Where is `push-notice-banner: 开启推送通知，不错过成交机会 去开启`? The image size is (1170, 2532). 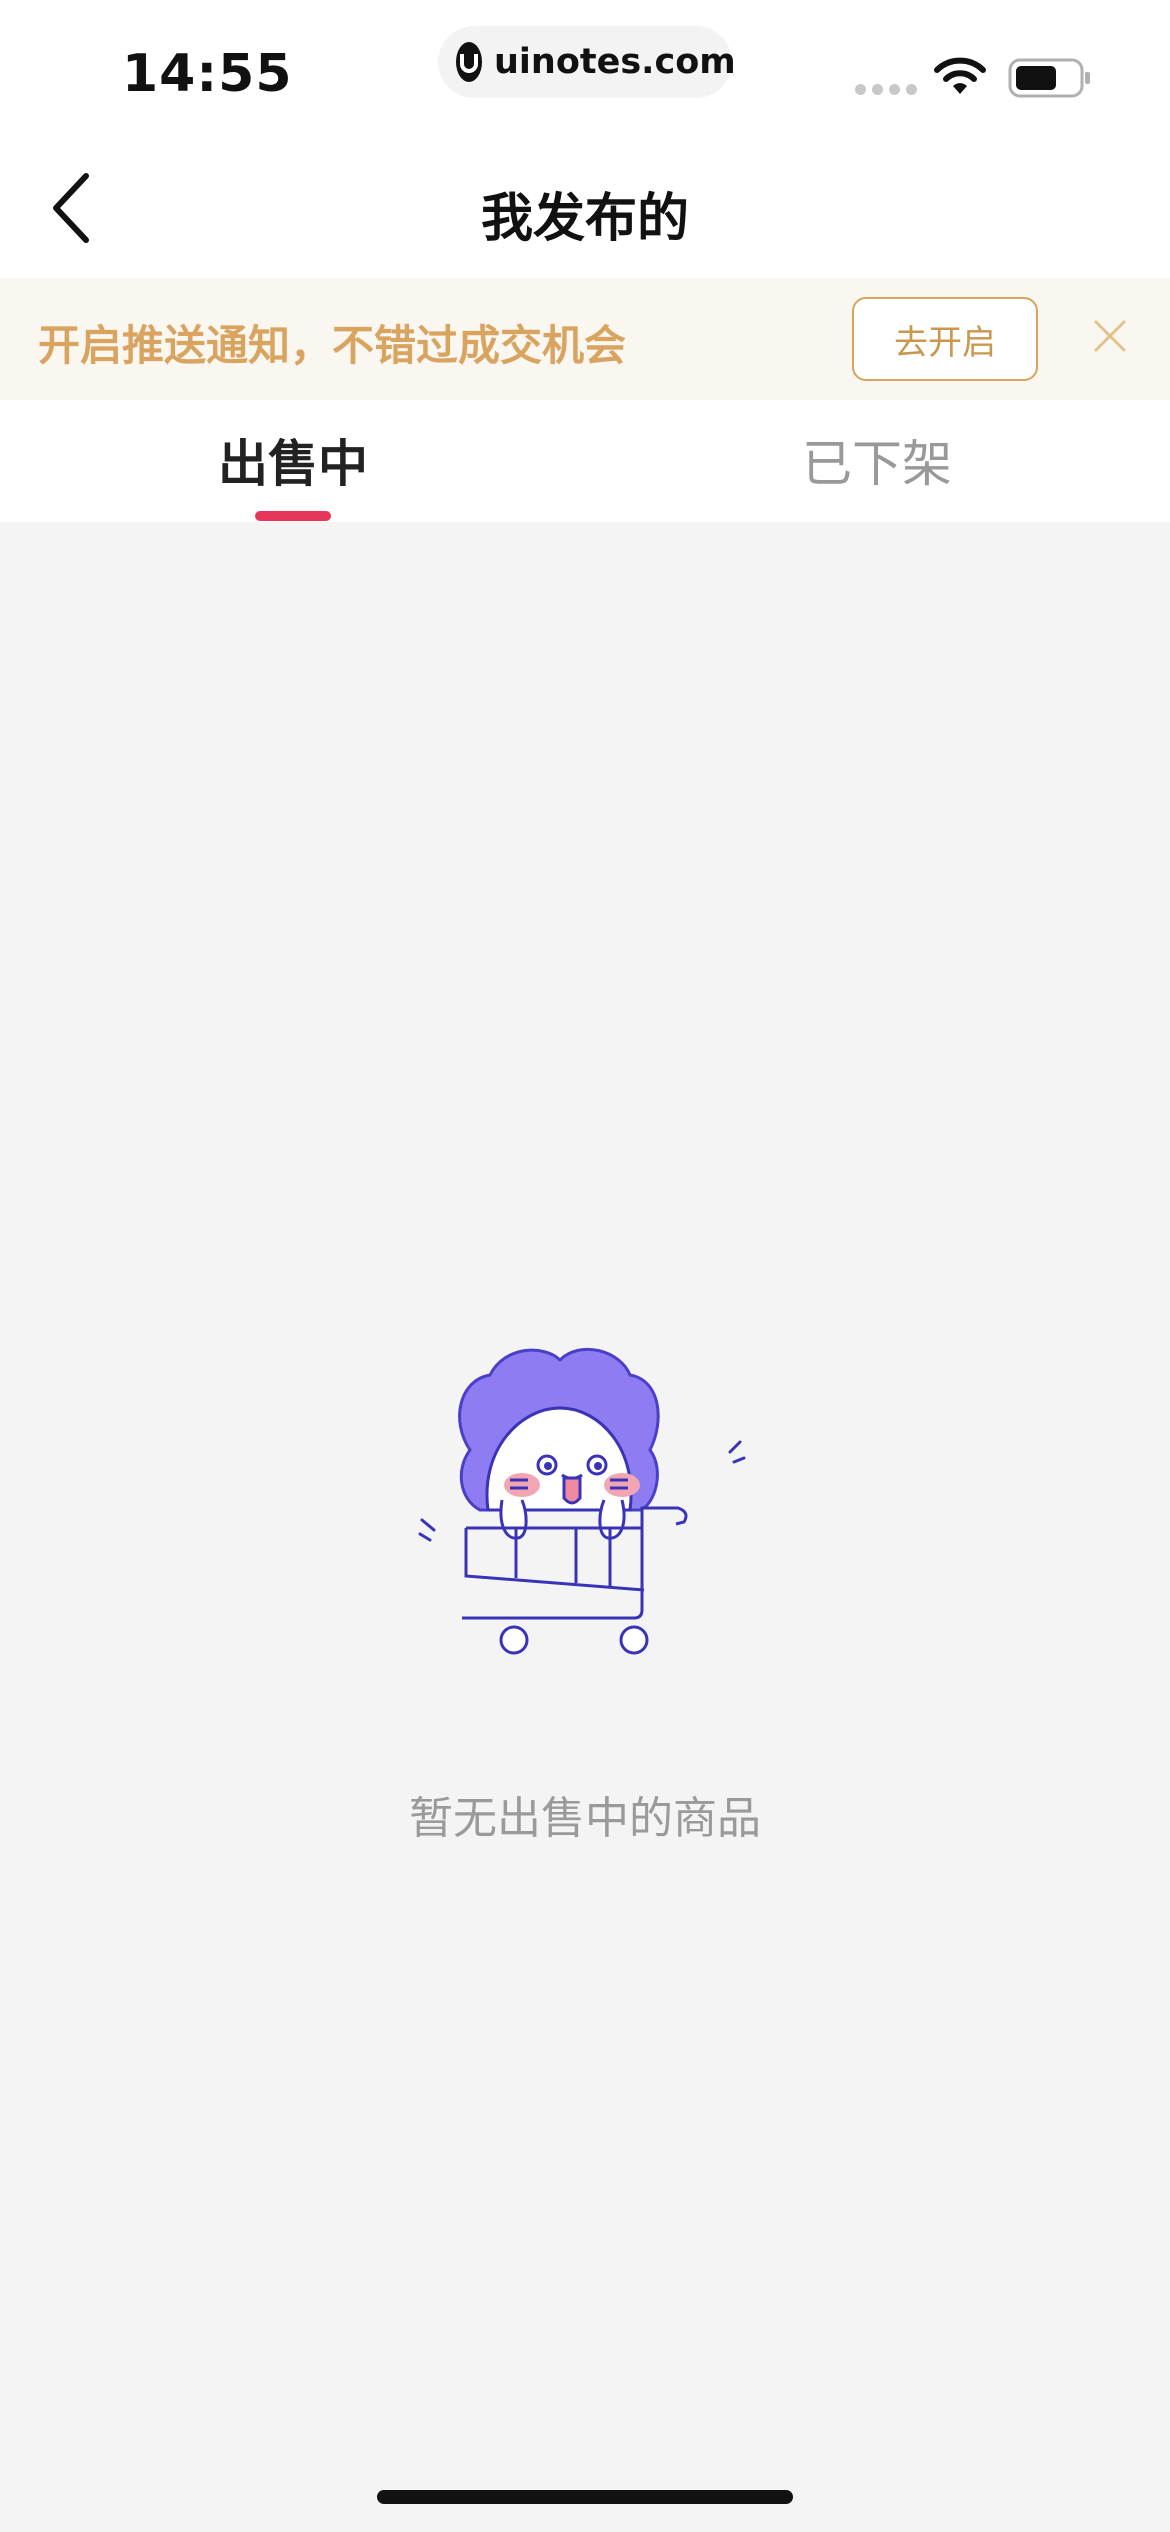 push-notice-banner: 开启推送通知，不错过成交机会 去开启 is located at coordinates (585, 339).